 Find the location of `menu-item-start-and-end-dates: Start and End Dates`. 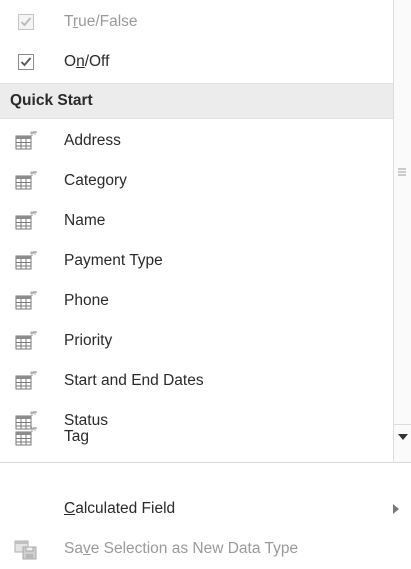

menu-item-start-and-end-dates: Start and End Dates is located at coordinates (196, 381).